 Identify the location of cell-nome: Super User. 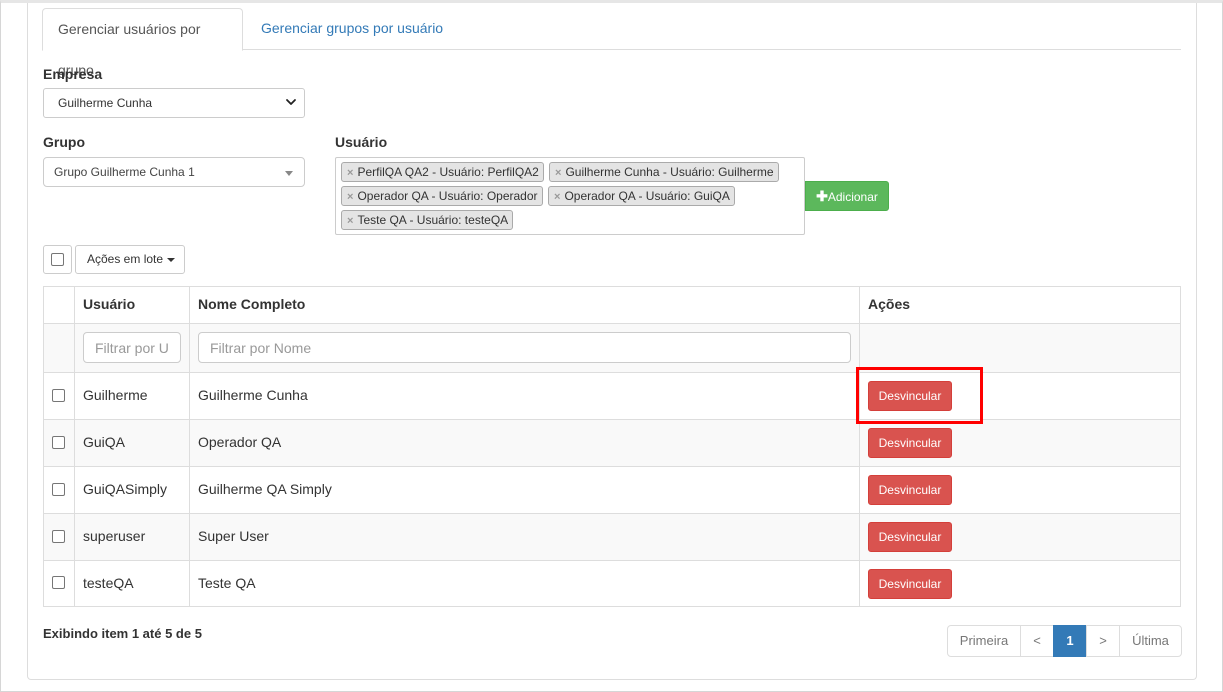
(524, 537).